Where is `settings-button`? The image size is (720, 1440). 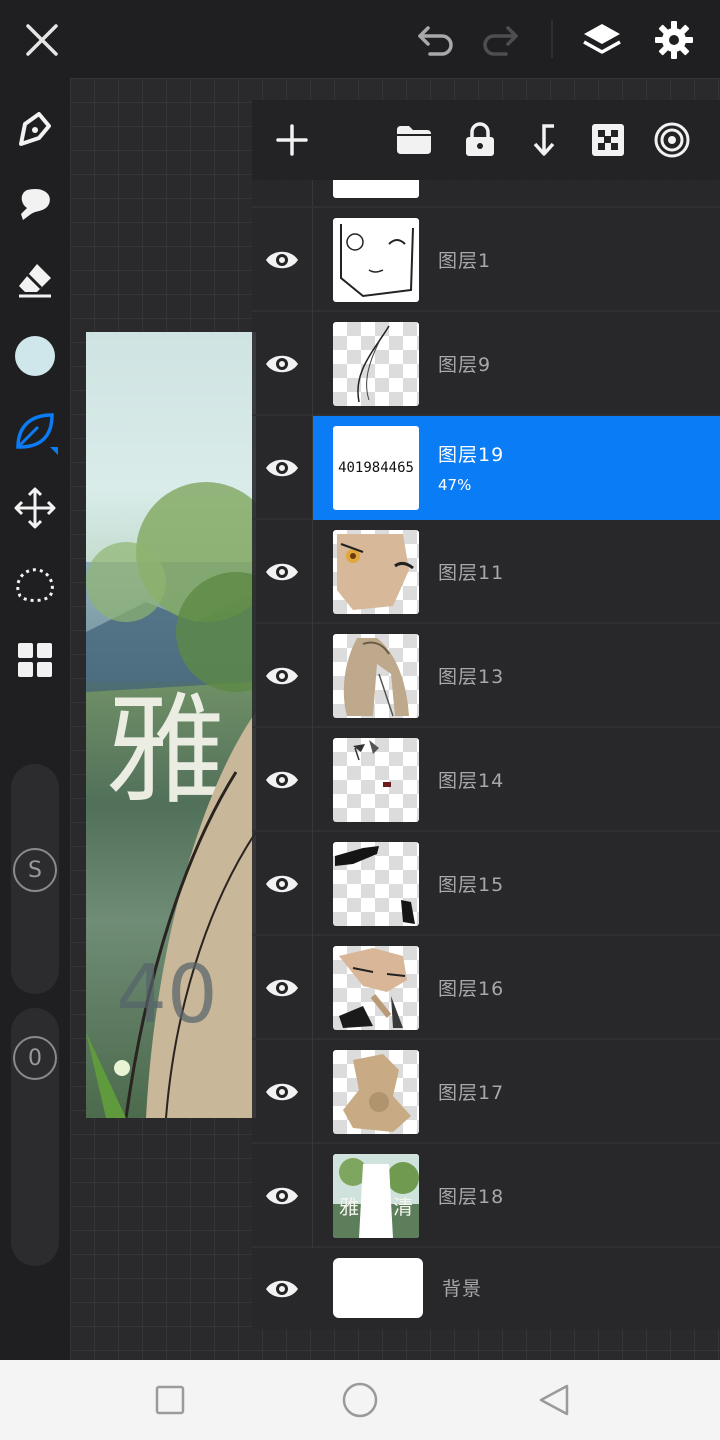
settings-button is located at coordinates (674, 40).